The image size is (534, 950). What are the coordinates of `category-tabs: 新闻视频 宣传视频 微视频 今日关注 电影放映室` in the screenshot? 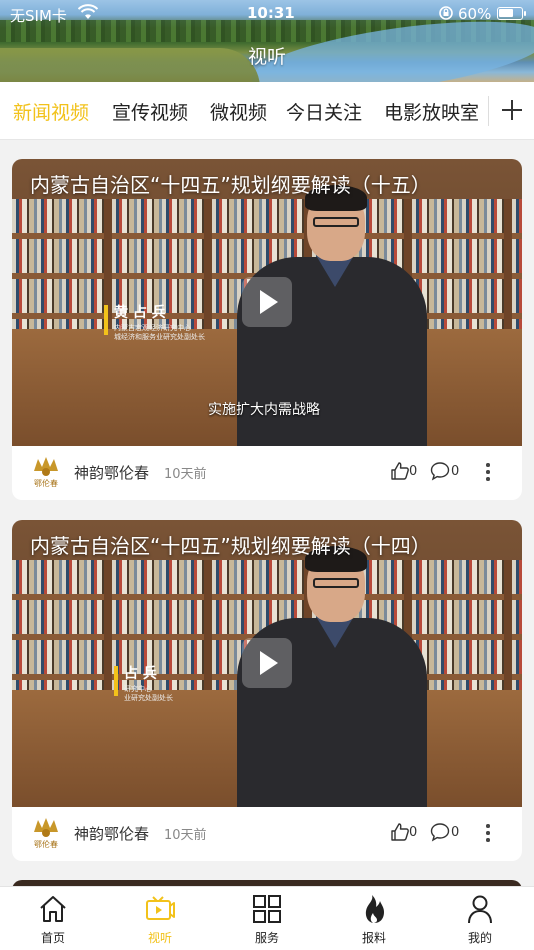 It's located at (267, 111).